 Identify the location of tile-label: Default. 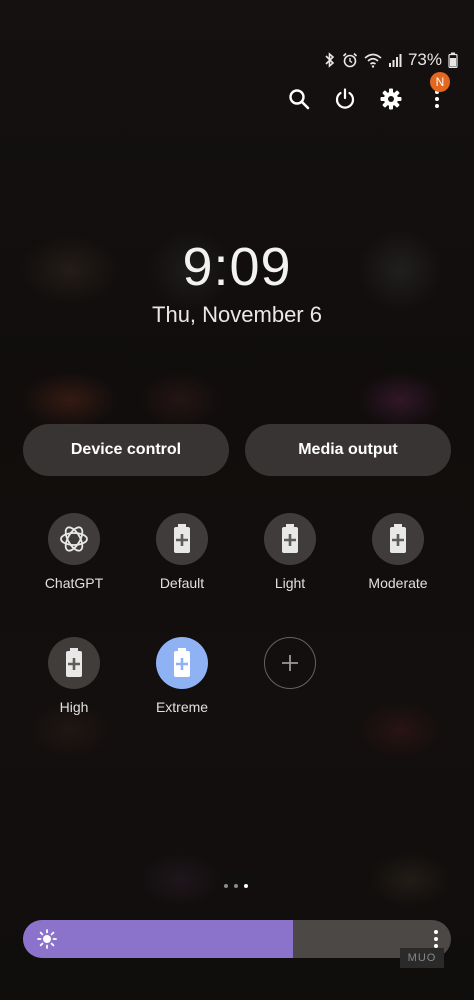
(182, 583).